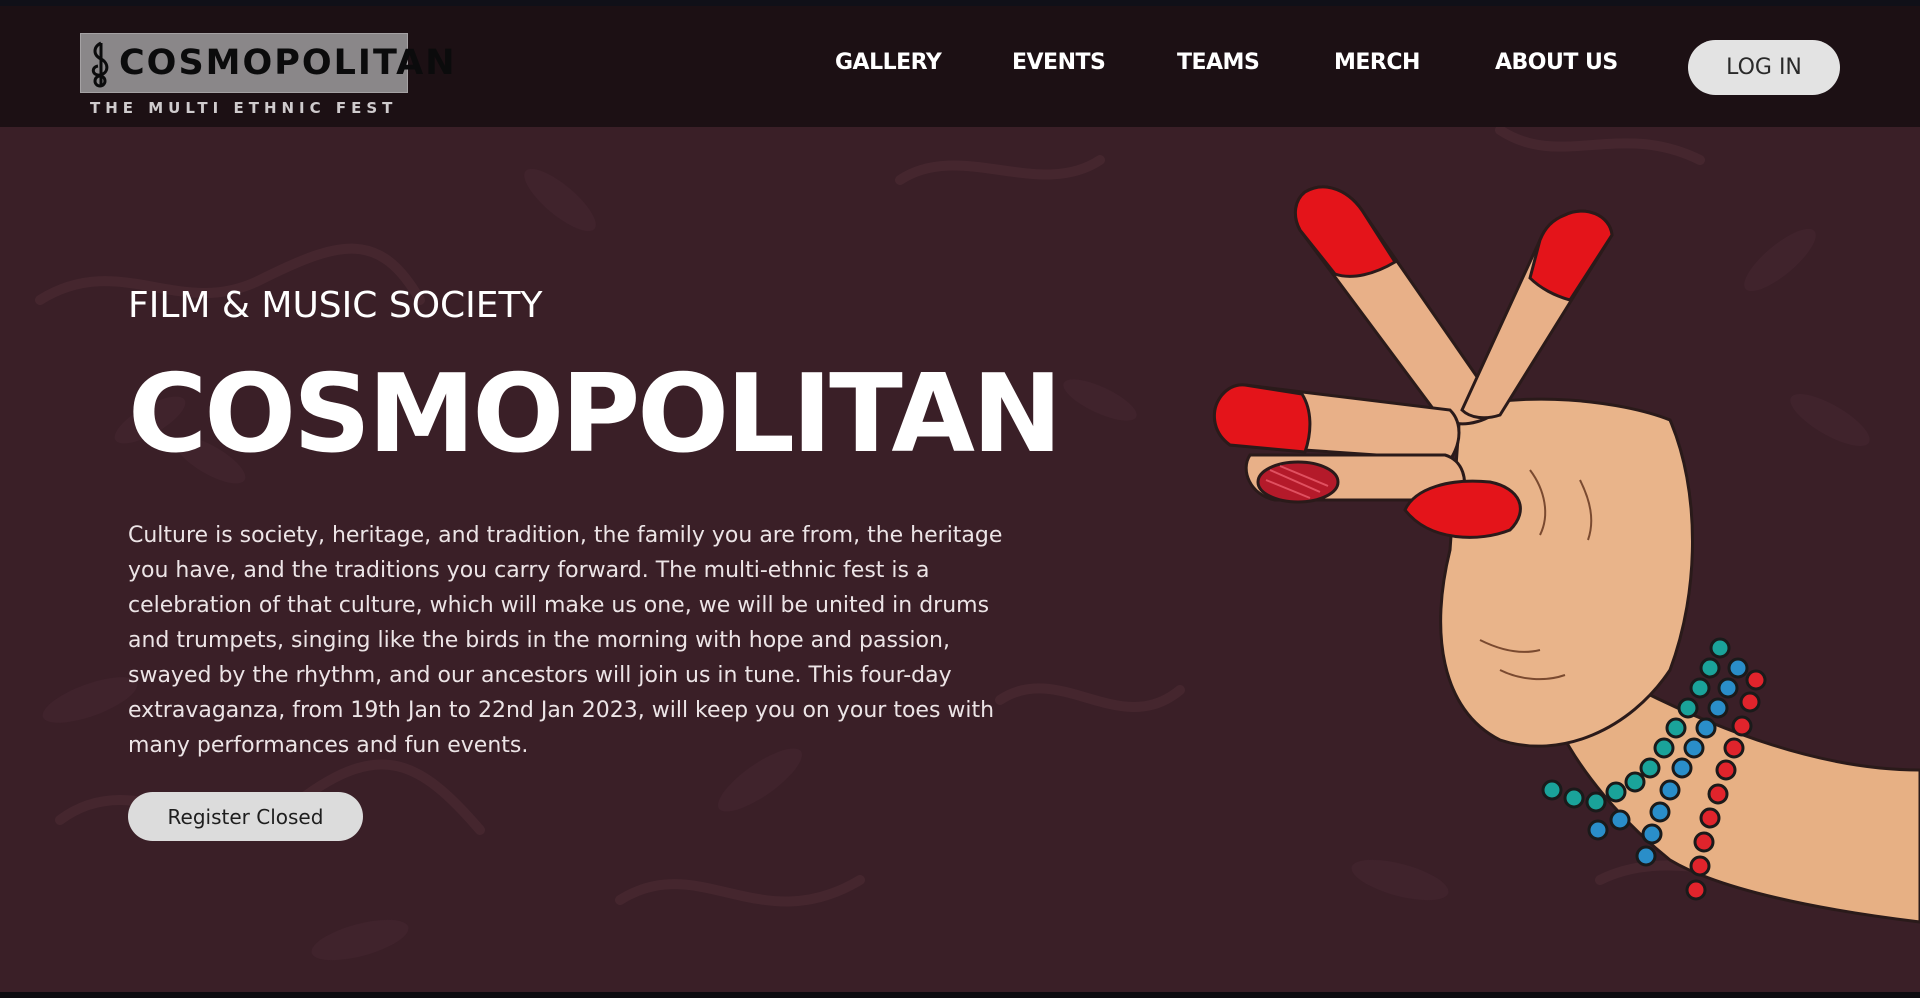 This screenshot has width=1920, height=998. Describe the element at coordinates (100, 64) in the screenshot. I see `treble-clef-icon` at that location.